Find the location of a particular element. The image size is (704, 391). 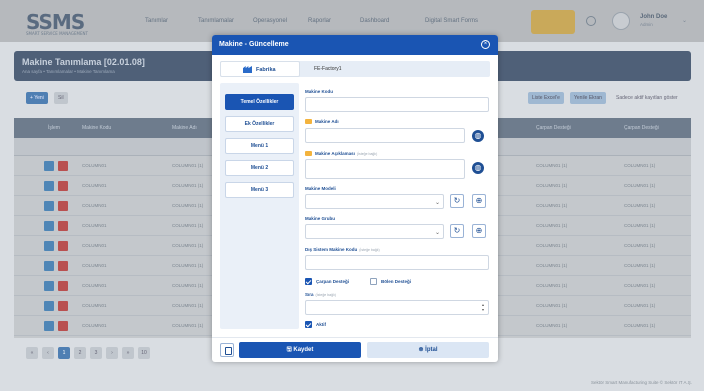

sidebar-item-menu-2: Menü 2 is located at coordinates (259, 168).